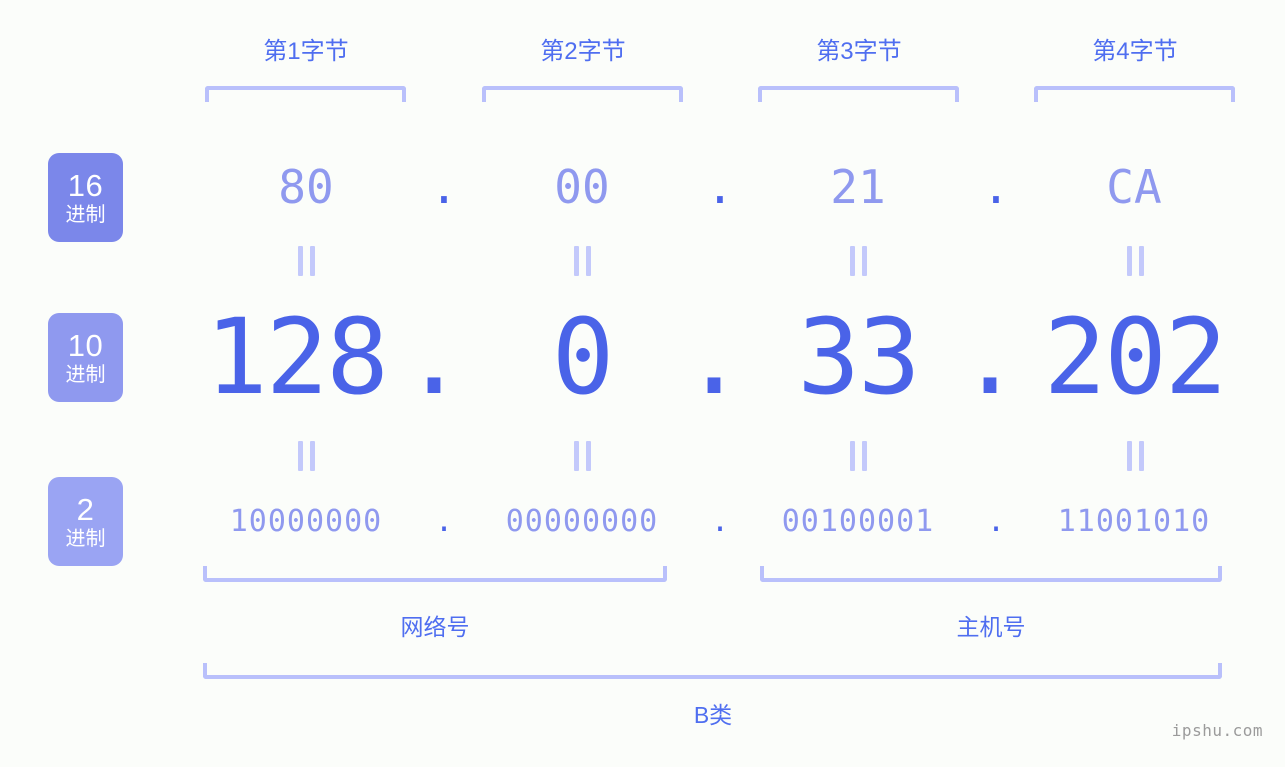 The height and width of the screenshot is (767, 1285). I want to click on base-badge-binary-suffix: 进制, so click(85, 538).